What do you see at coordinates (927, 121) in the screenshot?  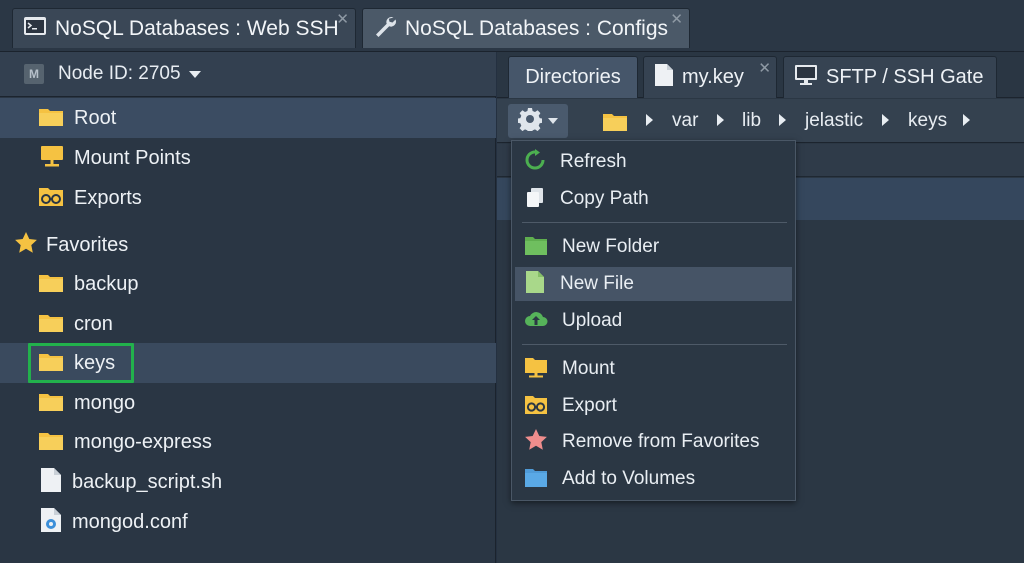 I see `breadcrumb-item: keys` at bounding box center [927, 121].